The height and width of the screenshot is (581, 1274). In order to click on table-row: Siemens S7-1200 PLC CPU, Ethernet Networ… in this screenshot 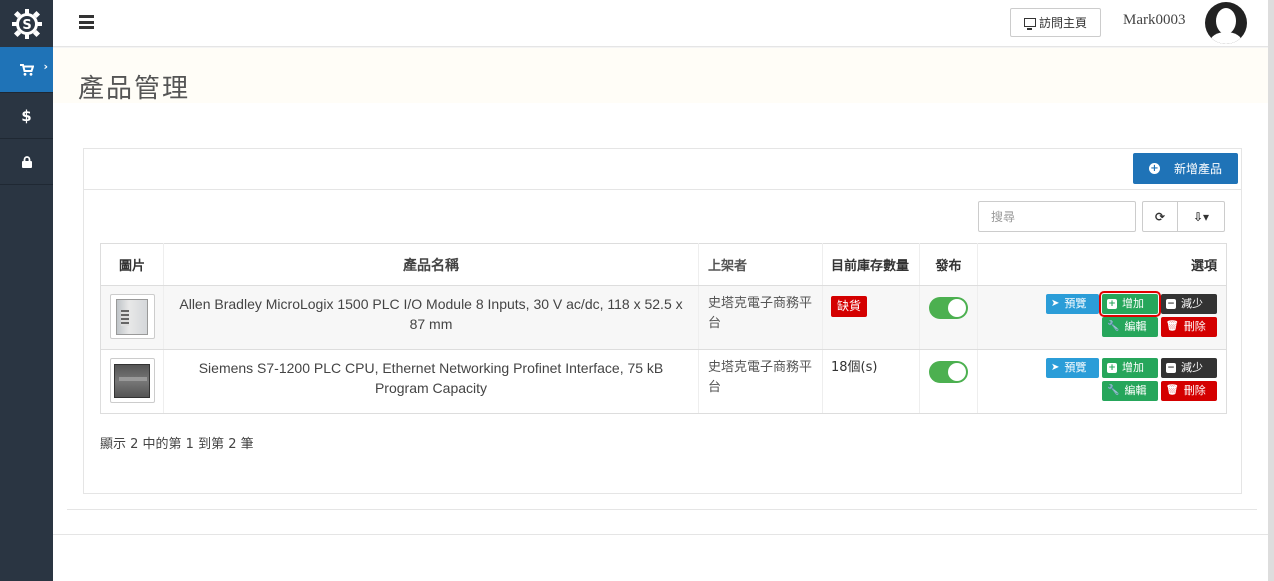, I will do `click(663, 381)`.